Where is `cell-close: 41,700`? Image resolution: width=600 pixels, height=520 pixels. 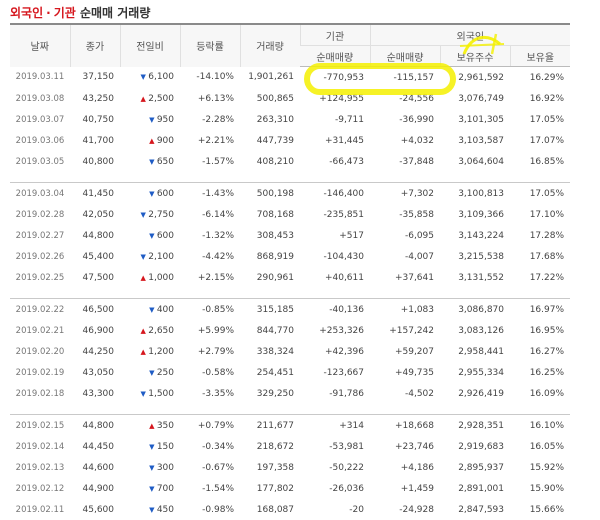
cell-close: 41,700 is located at coordinates (95, 140).